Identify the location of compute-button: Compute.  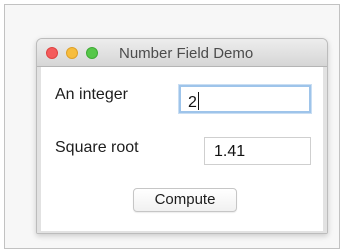
(185, 200).